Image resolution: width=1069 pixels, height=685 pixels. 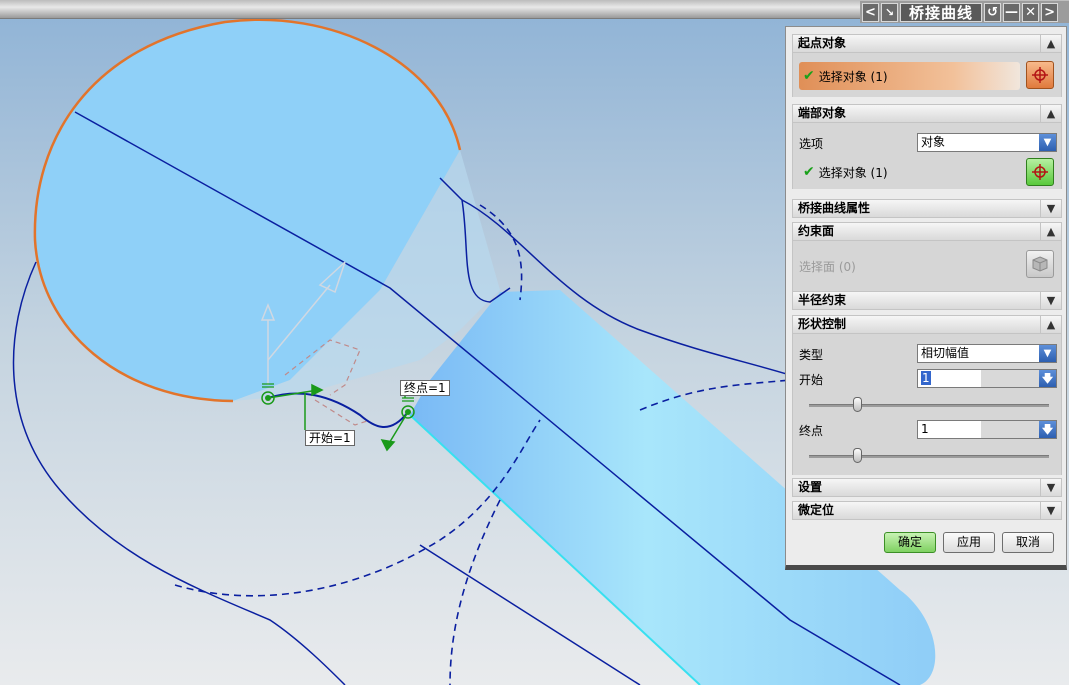 What do you see at coordinates (857, 455) in the screenshot?
I see `end-slider-thumb` at bounding box center [857, 455].